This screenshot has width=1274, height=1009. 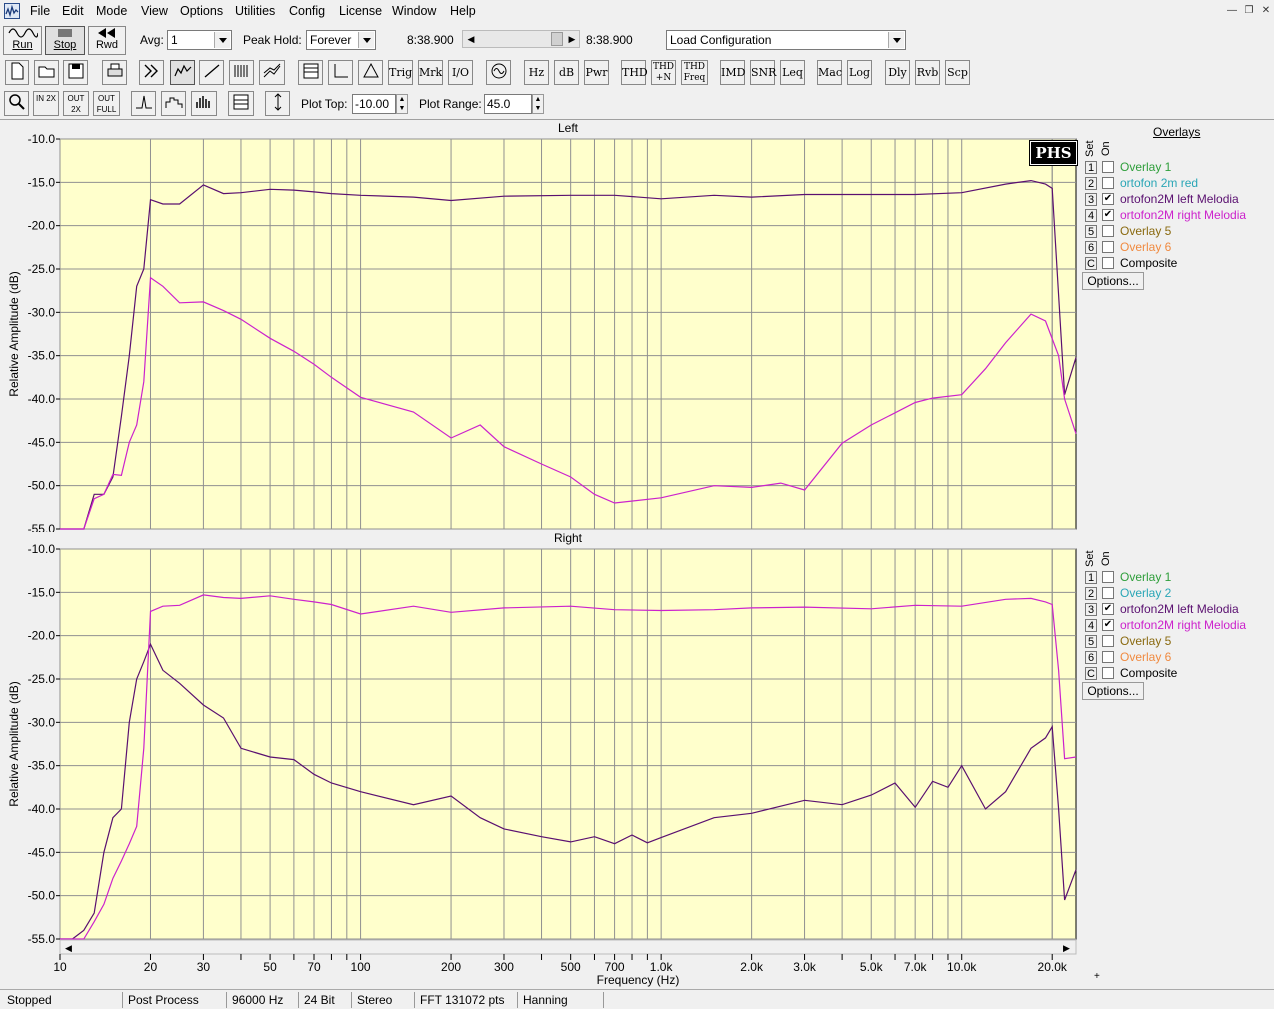 I want to click on minimize-icon: —, so click(x=1232, y=11).